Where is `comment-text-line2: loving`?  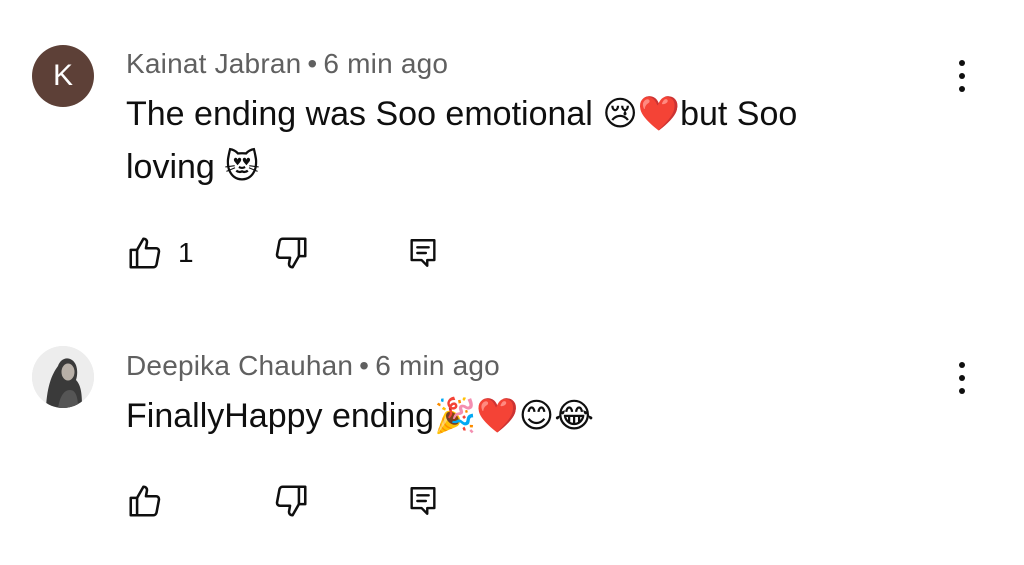
comment-text-line2: loving is located at coordinates (175, 167).